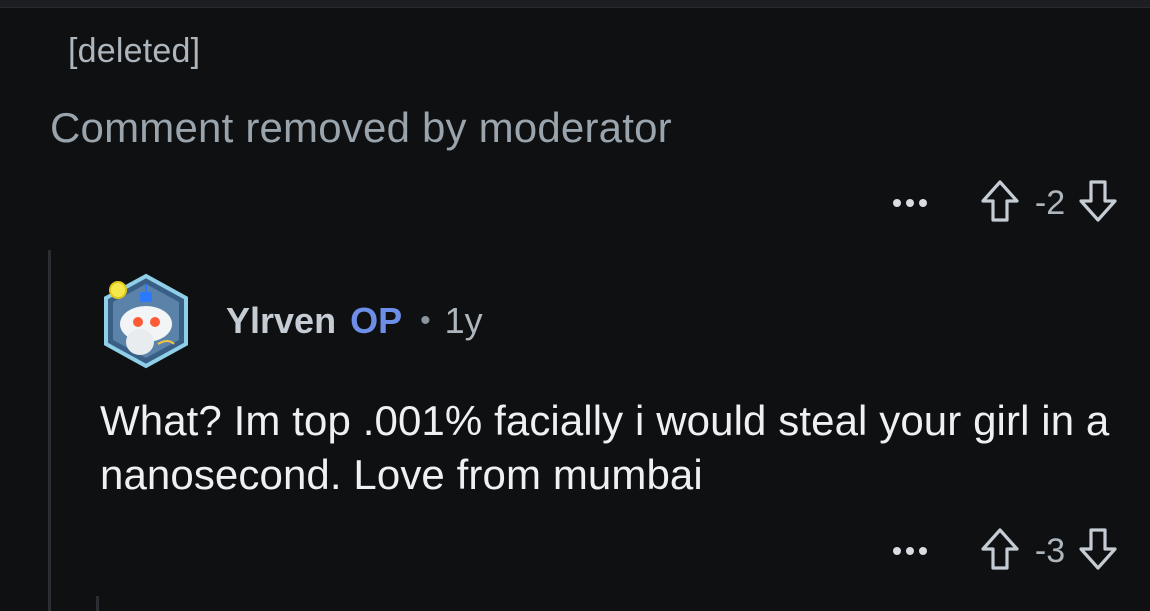  Describe the element at coordinates (49, 430) in the screenshot. I see `thread-line` at that location.